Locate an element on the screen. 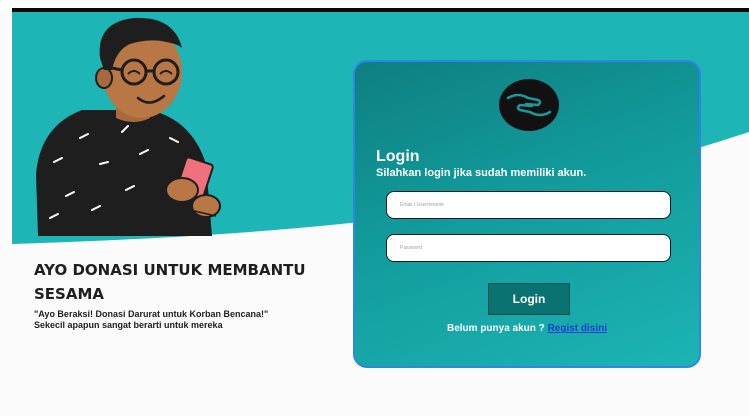 This screenshot has height=416, width=749. login-button: Login is located at coordinates (529, 299).